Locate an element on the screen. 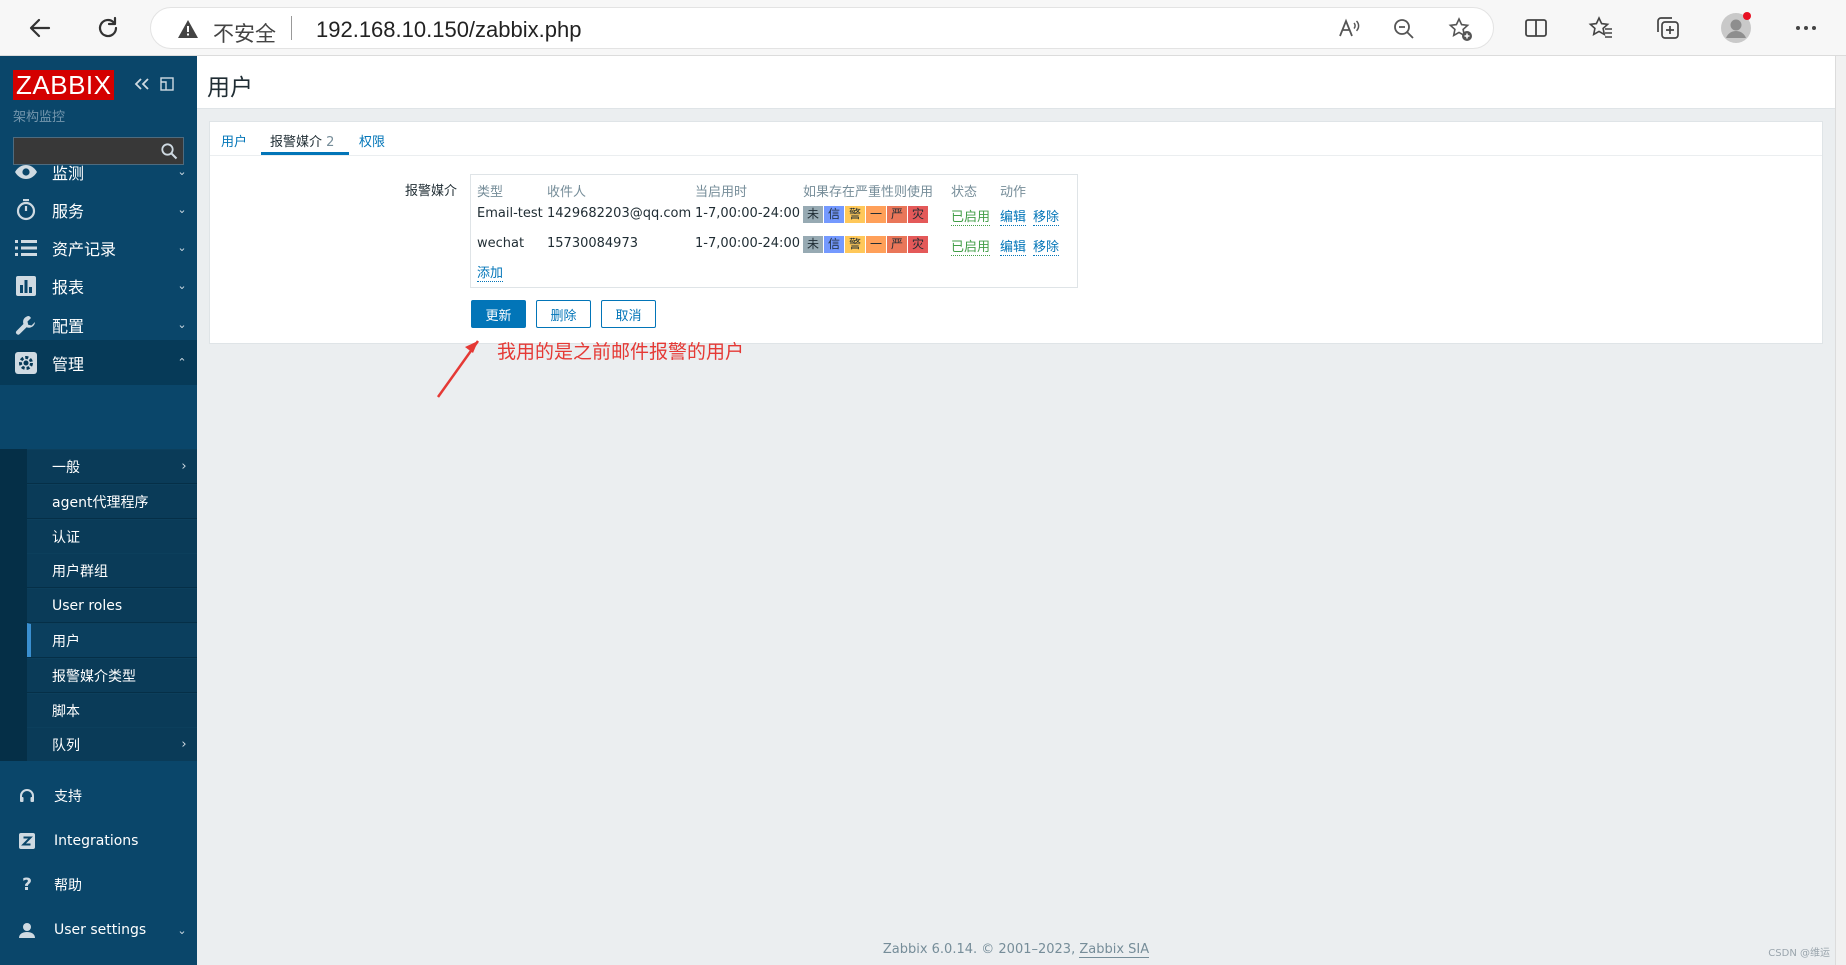 The image size is (1846, 965). collections-icon is located at coordinates (1668, 28).